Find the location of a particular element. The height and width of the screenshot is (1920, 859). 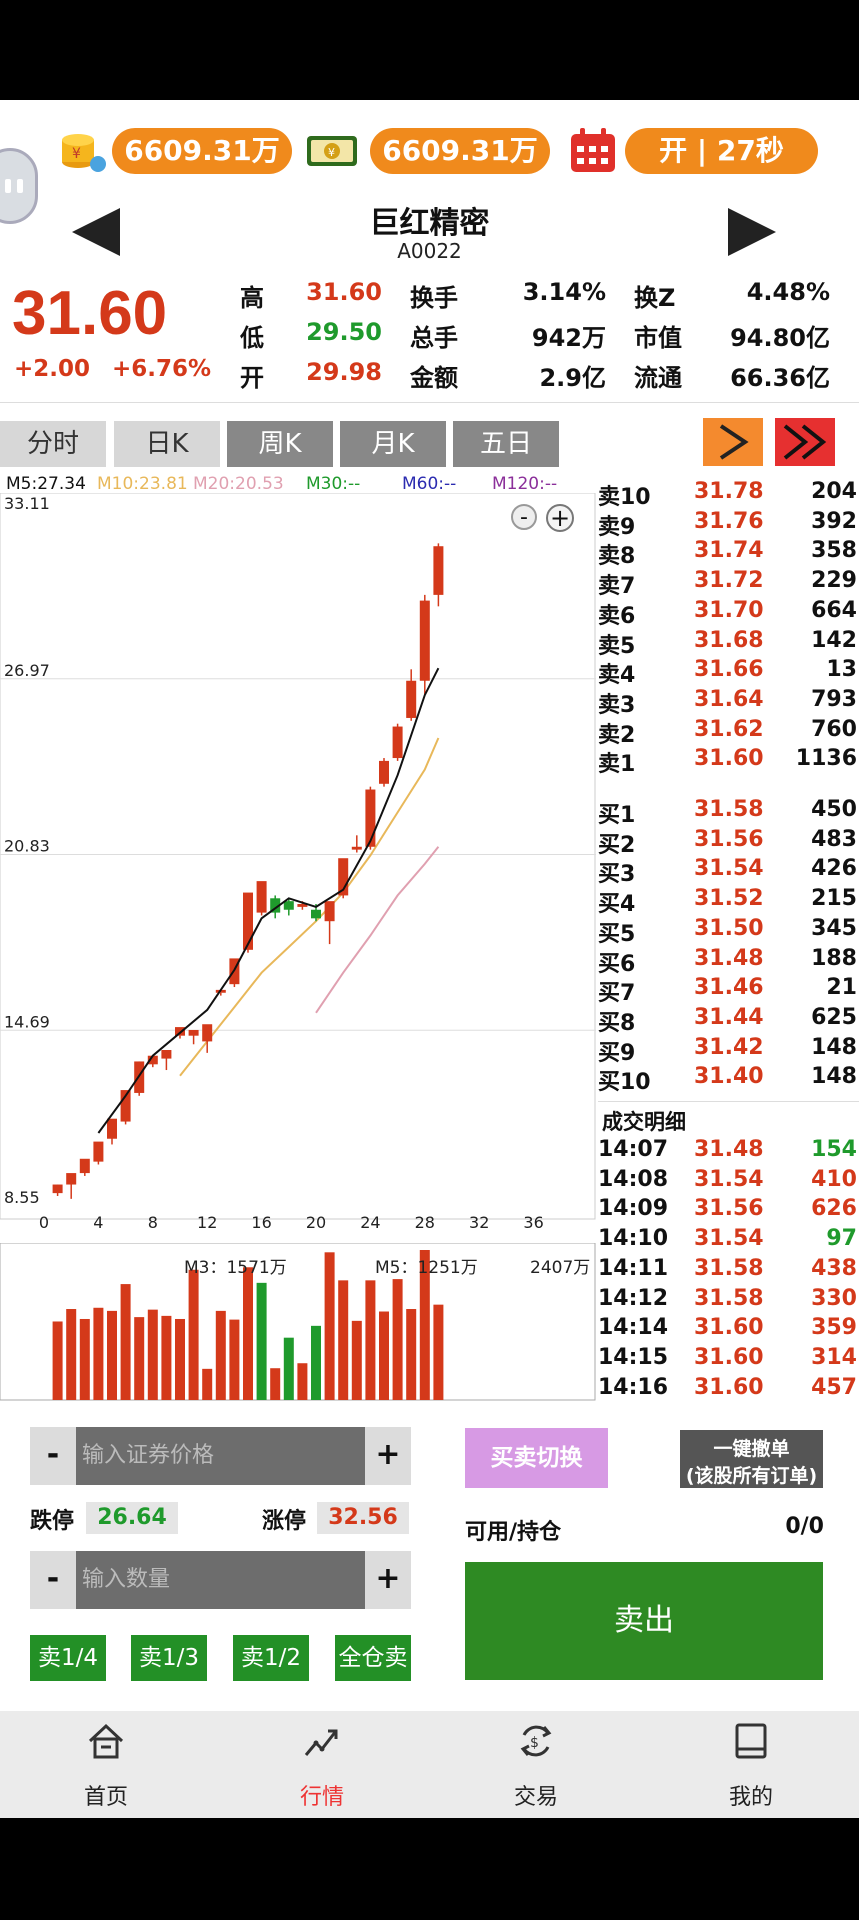

trade-row: 14:16 31.60 457 is located at coordinates (728, 1389).